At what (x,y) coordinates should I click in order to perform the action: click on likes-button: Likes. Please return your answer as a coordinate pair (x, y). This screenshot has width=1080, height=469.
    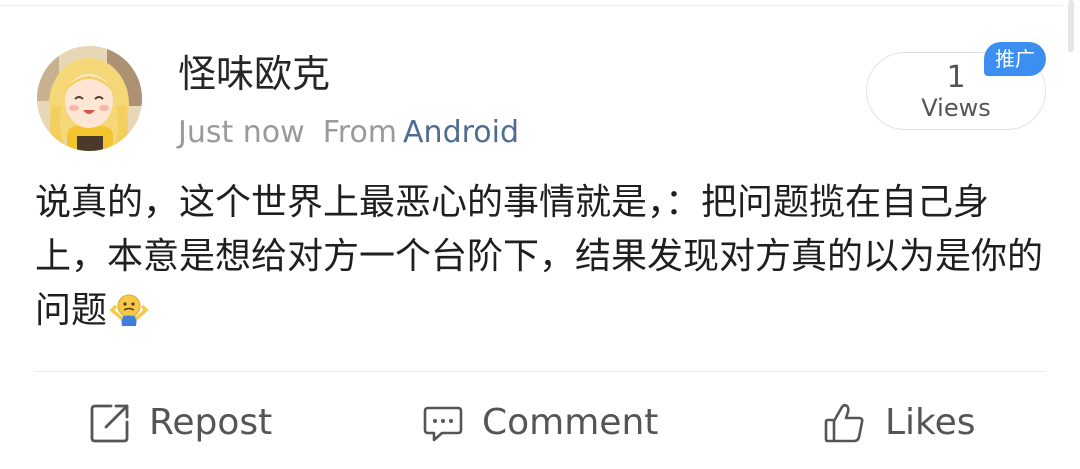
    Looking at the image, I should click on (899, 423).